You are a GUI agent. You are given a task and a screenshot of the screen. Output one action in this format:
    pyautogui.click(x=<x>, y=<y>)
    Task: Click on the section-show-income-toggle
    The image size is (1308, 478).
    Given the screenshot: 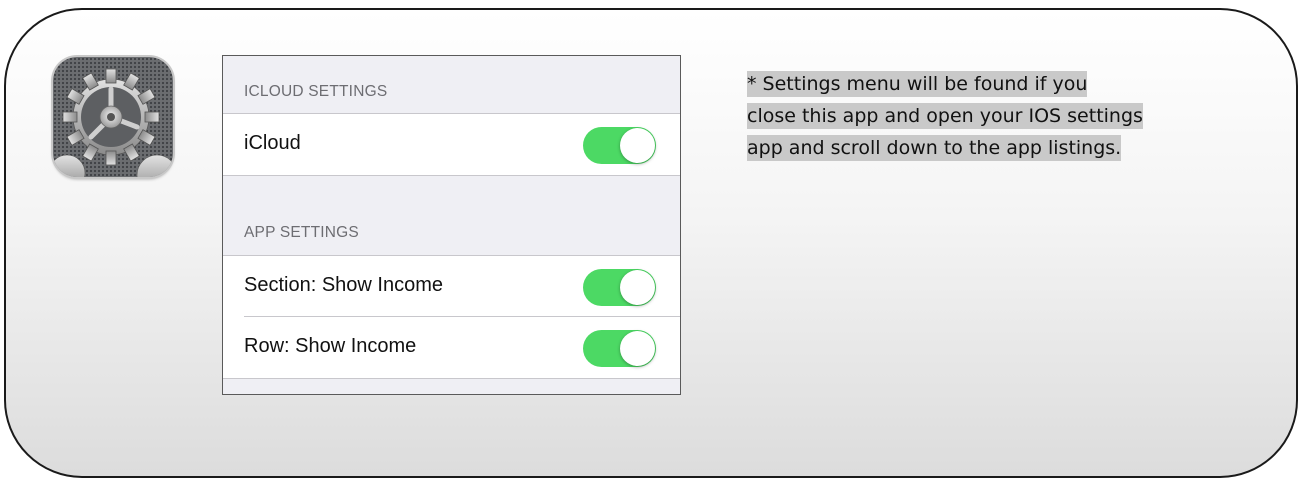 What is the action you would take?
    pyautogui.click(x=619, y=287)
    